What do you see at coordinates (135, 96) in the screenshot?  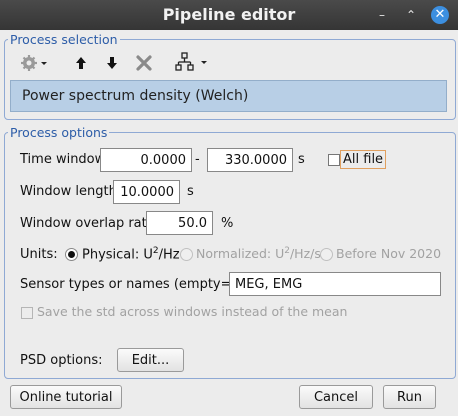 I see `selected-process-item: Power spectrum density (Welch)` at bounding box center [135, 96].